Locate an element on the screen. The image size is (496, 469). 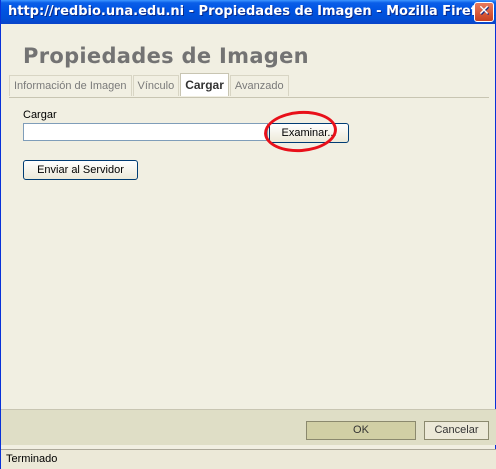
upload-field-label: Cargar is located at coordinates (40, 115).